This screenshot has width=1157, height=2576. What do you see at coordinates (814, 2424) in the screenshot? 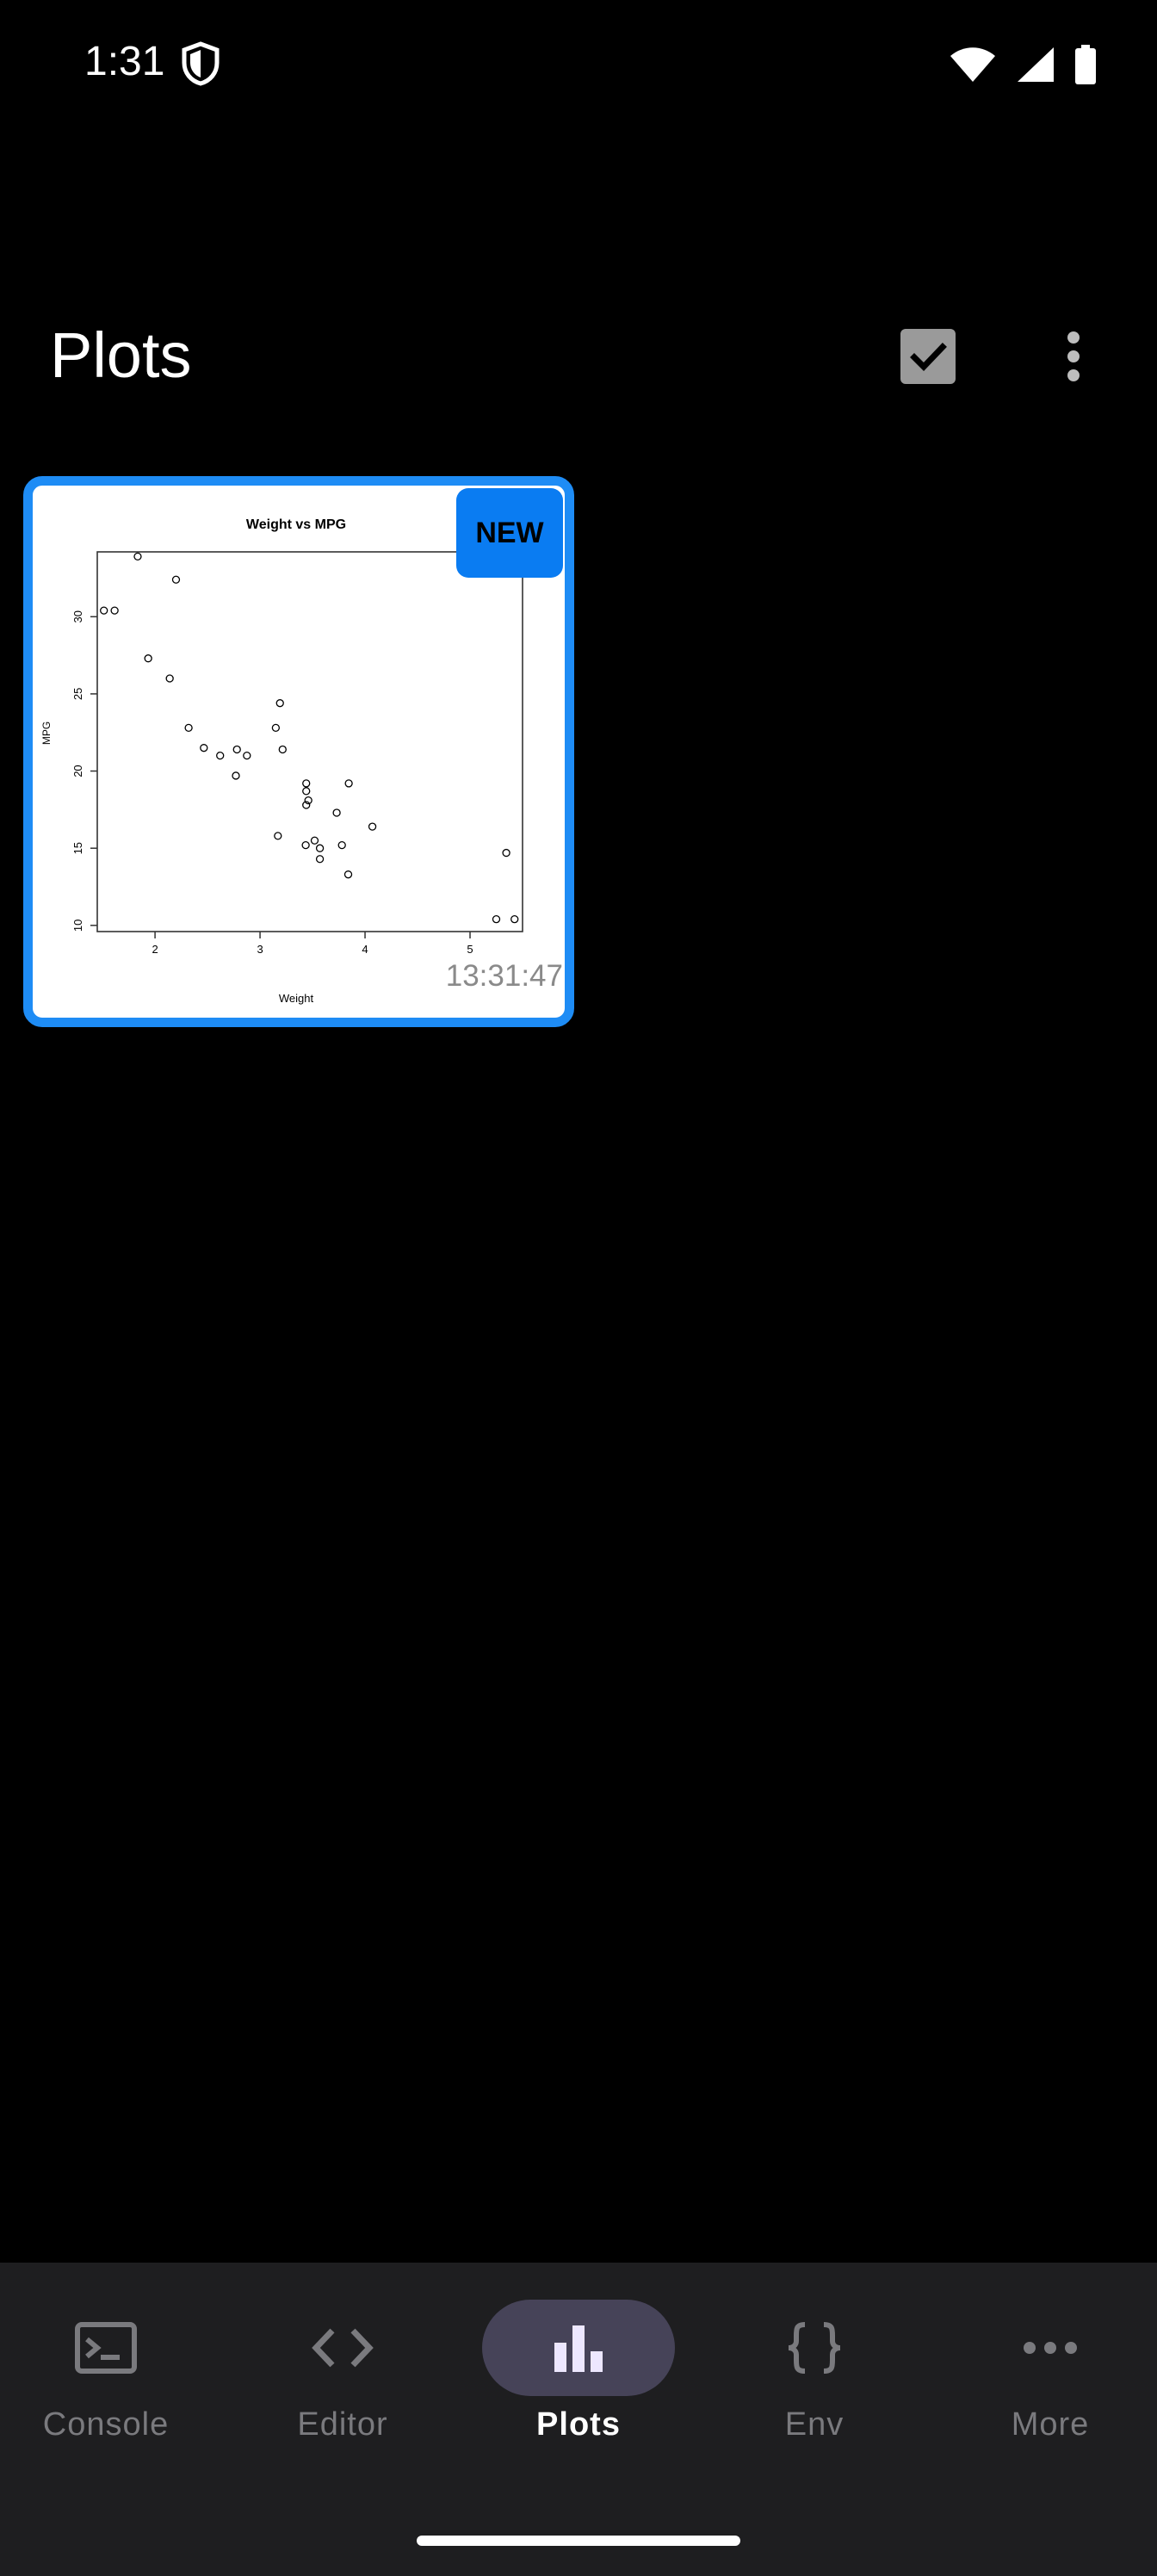
I see `nav-label-env: Env` at bounding box center [814, 2424].